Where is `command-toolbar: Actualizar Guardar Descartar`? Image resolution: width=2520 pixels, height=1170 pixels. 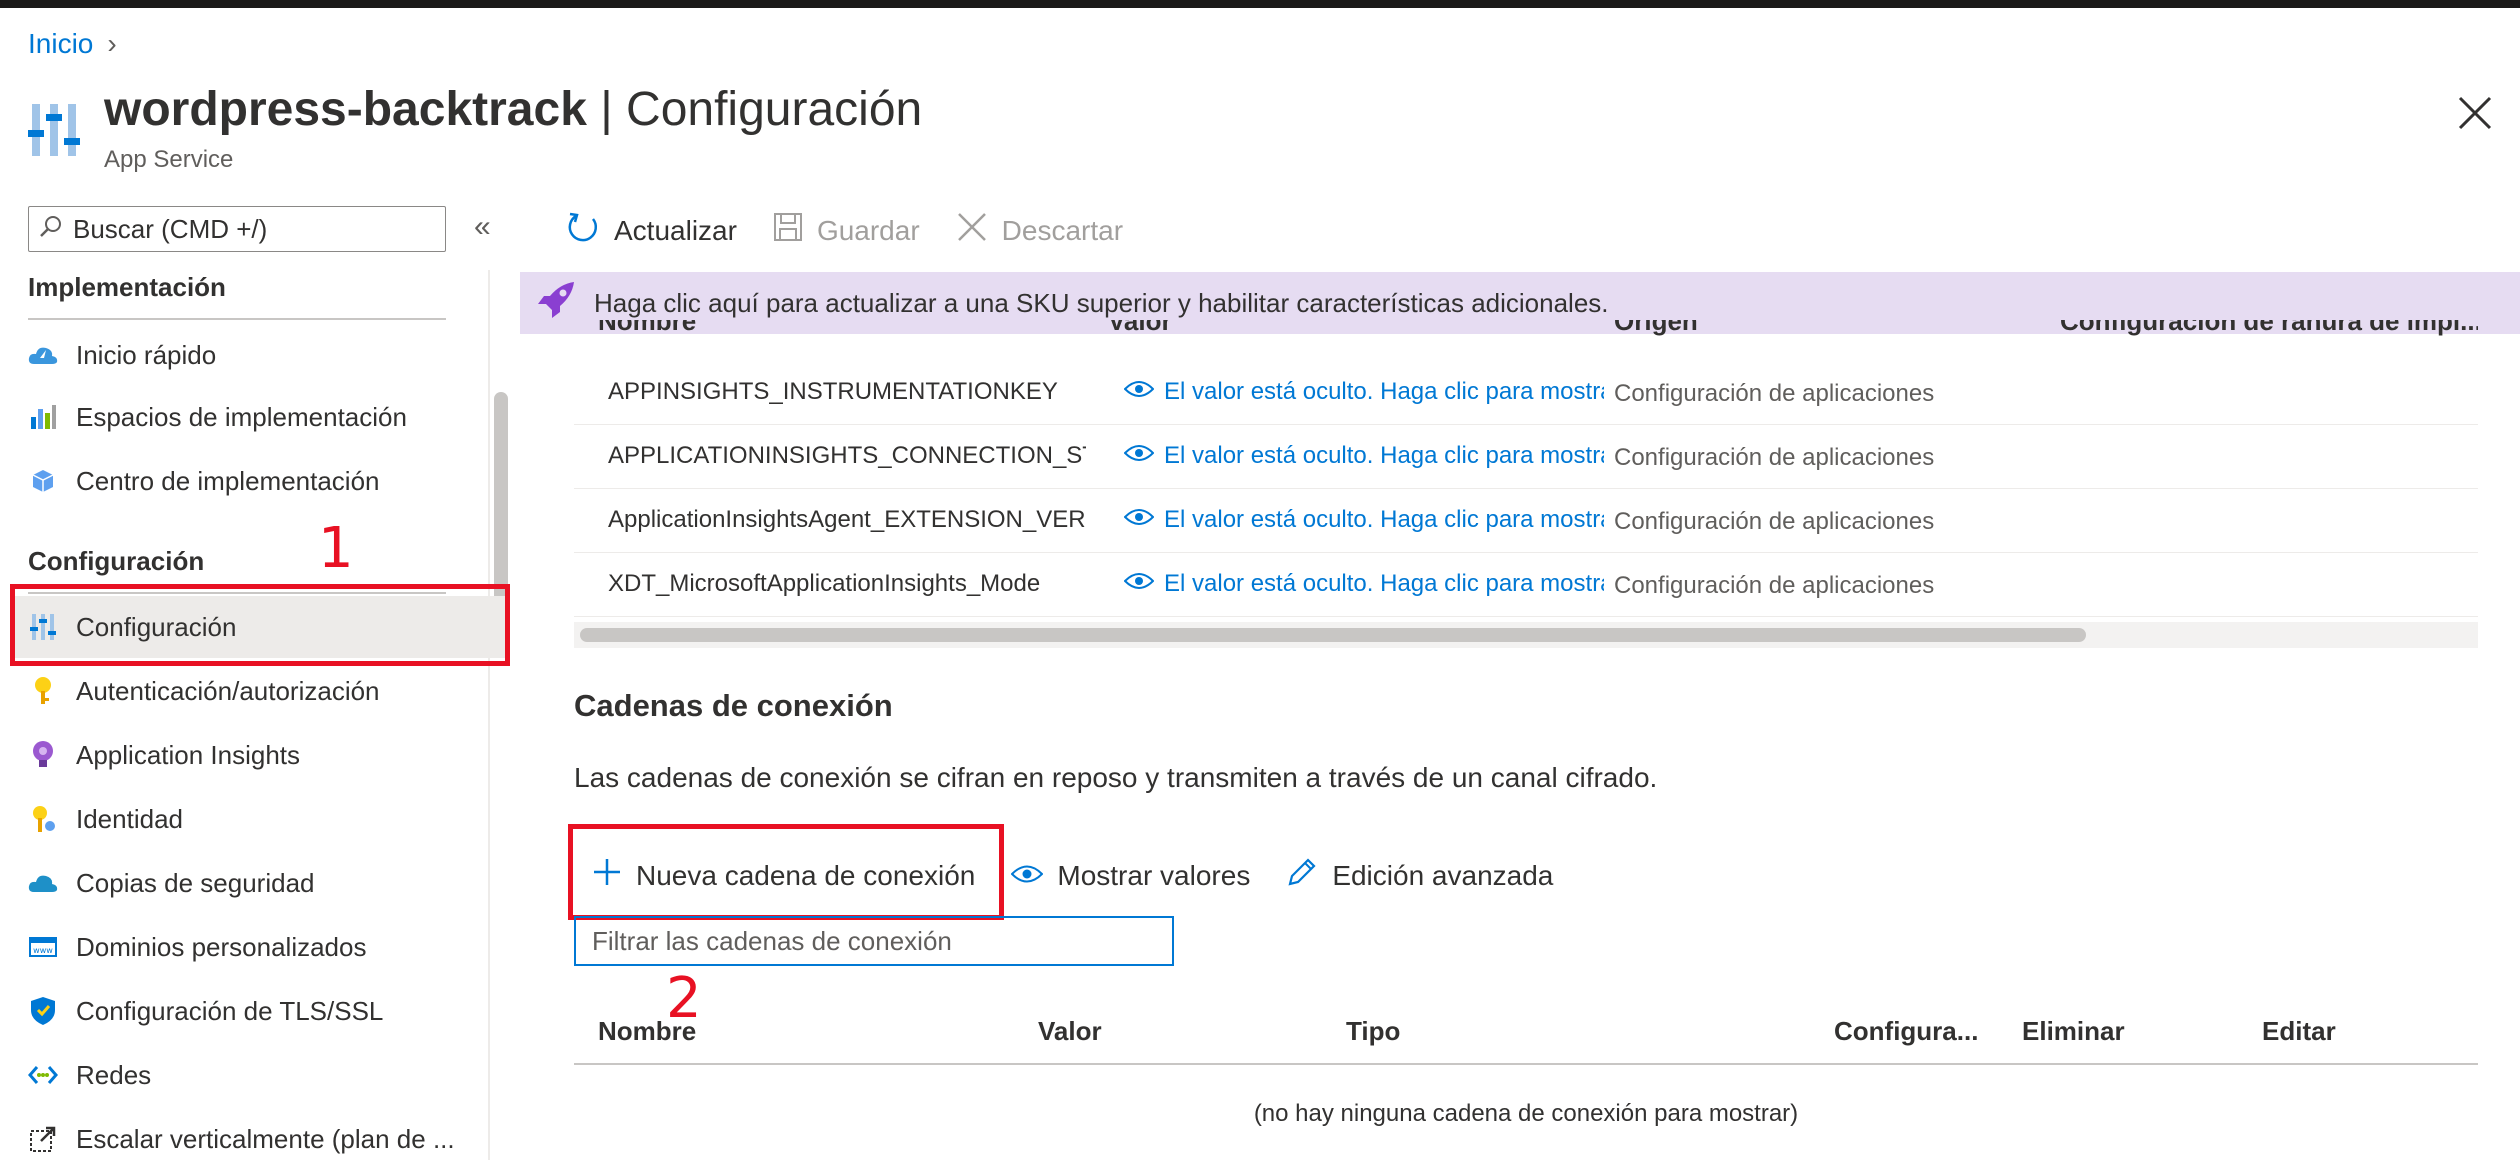
command-toolbar: Actualizar Guardar Descartar is located at coordinates (844, 230).